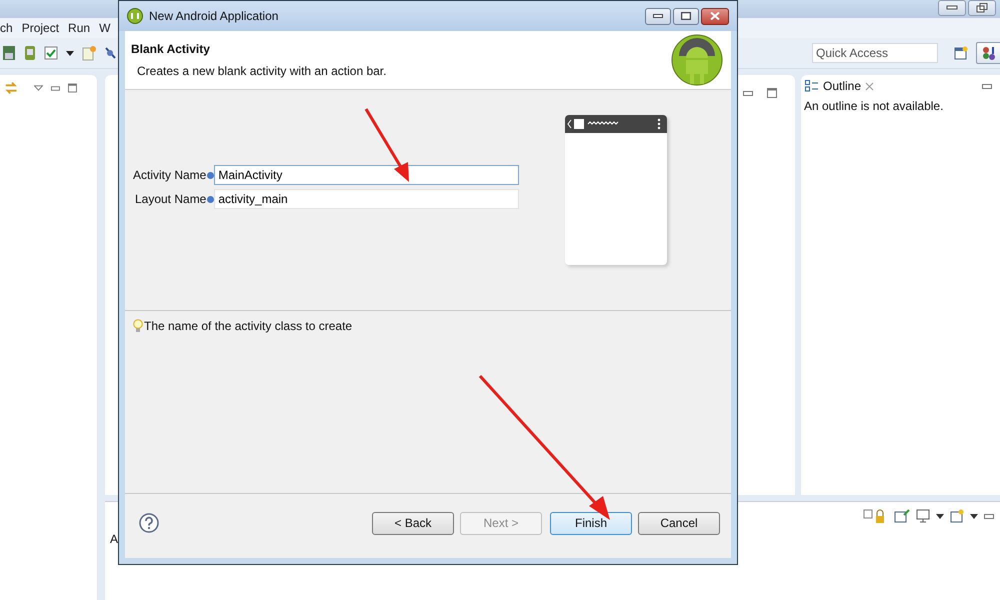 This screenshot has height=600, width=1000. I want to click on pin-window-icon, so click(902, 516).